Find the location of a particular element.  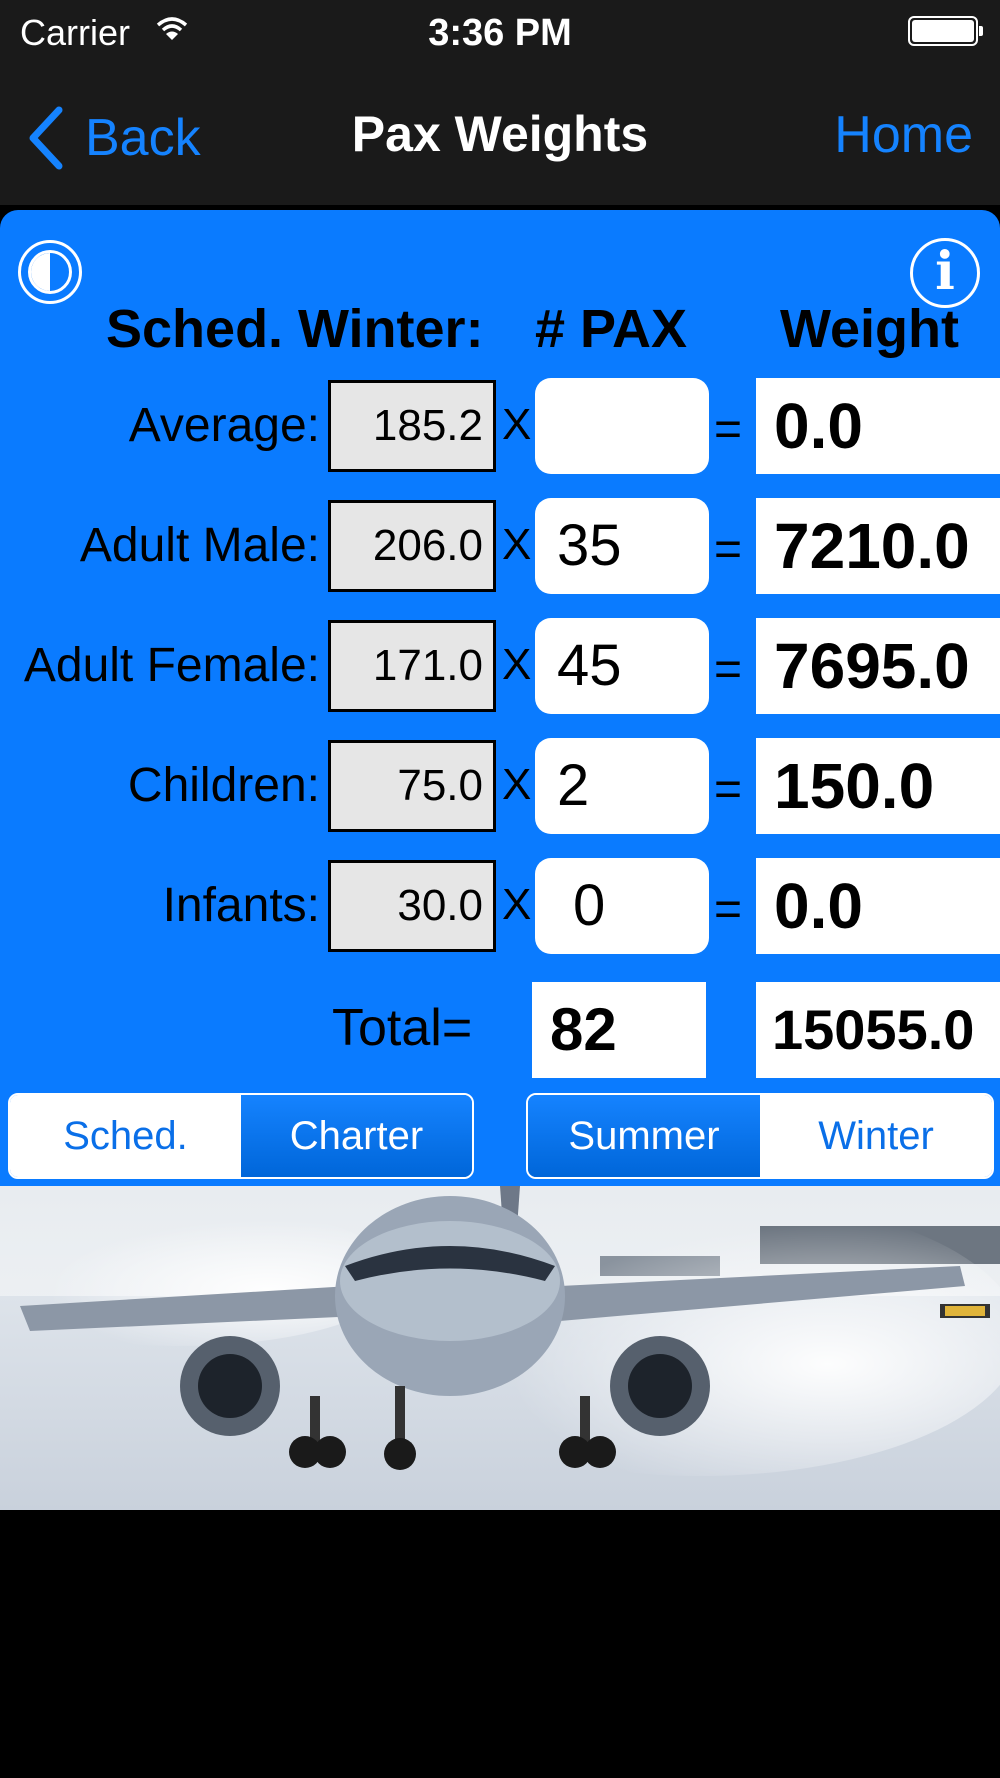

flight-type-segmented-control: Sched. Charter is located at coordinates (241, 1136).